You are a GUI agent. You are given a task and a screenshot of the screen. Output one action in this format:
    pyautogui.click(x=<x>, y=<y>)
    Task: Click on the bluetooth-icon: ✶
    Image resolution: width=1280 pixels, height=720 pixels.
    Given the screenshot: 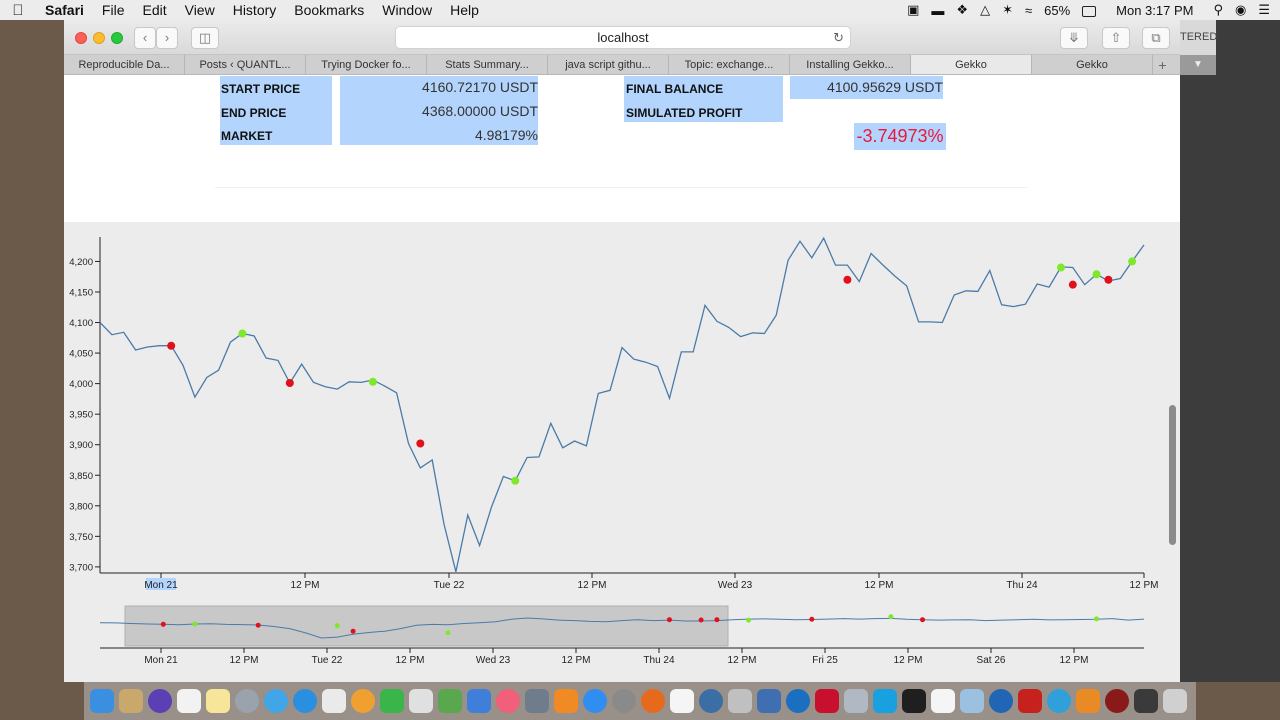 What is the action you would take?
    pyautogui.click(x=1007, y=10)
    